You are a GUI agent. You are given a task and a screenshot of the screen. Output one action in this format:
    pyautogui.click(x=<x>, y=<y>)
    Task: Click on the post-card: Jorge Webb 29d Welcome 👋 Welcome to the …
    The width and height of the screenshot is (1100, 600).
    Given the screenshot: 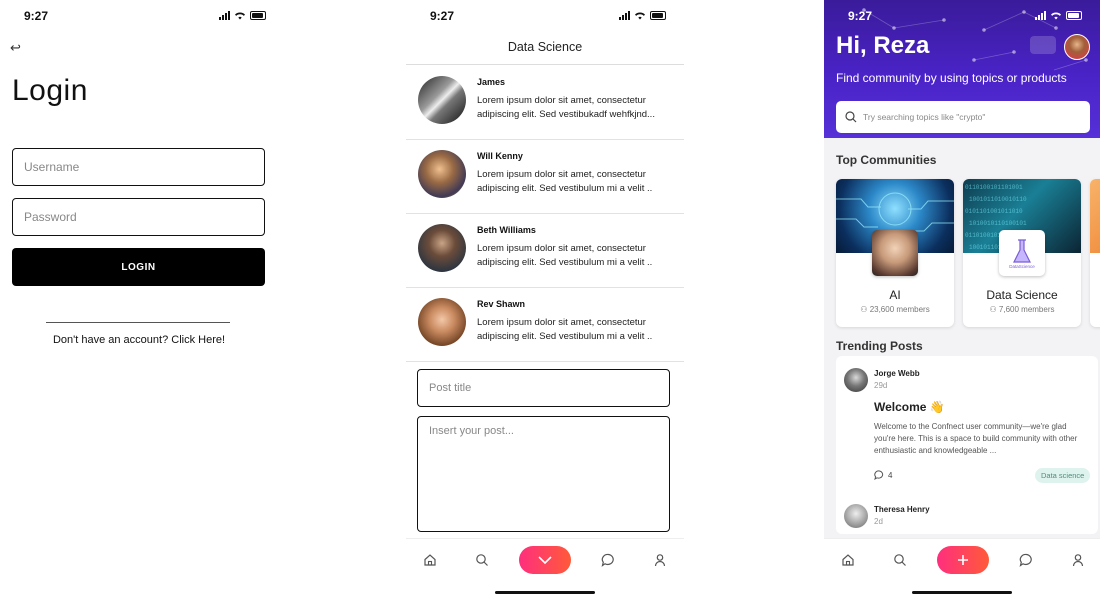 What is the action you would take?
    pyautogui.click(x=967, y=445)
    